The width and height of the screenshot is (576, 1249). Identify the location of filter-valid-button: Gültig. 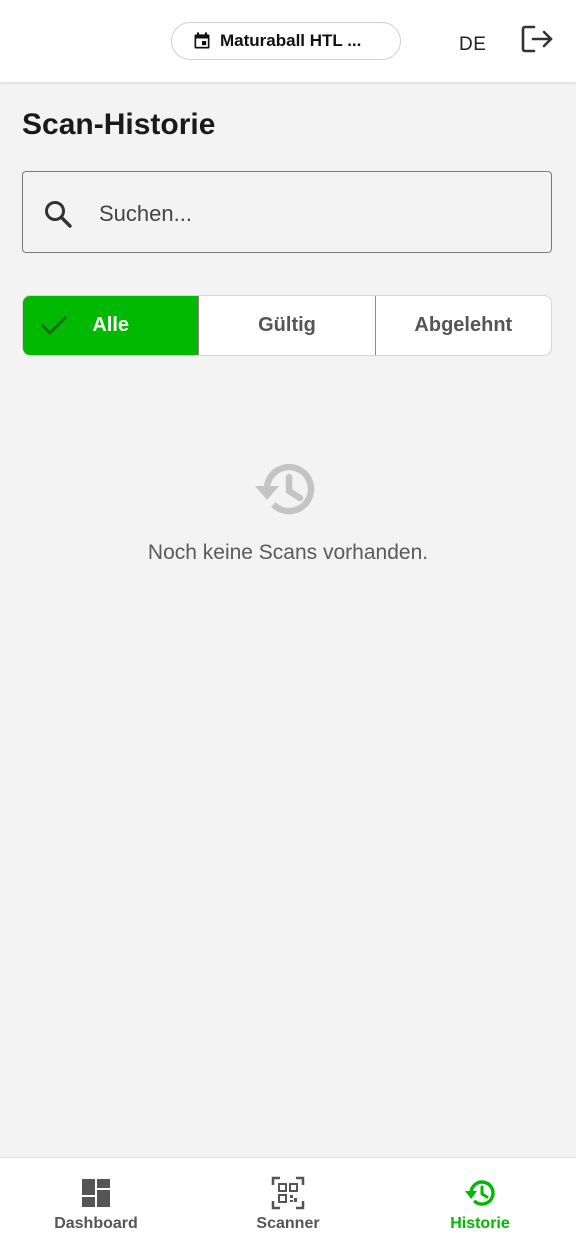
(286, 325).